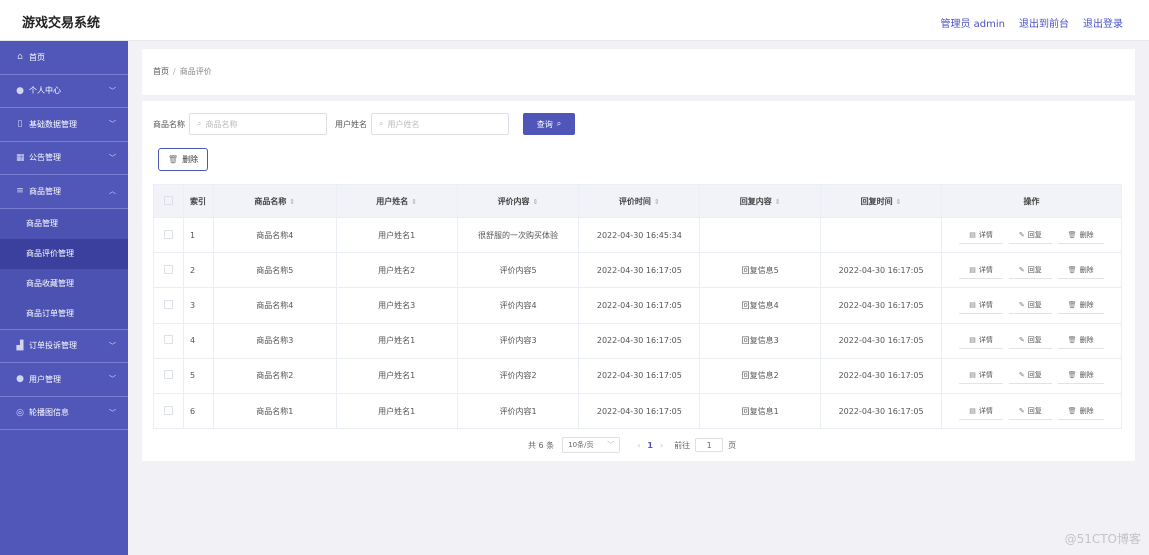 The height and width of the screenshot is (555, 1149). Describe the element at coordinates (440, 124) in the screenshot. I see `user-name-input: ⌕ 用户姓名` at that location.